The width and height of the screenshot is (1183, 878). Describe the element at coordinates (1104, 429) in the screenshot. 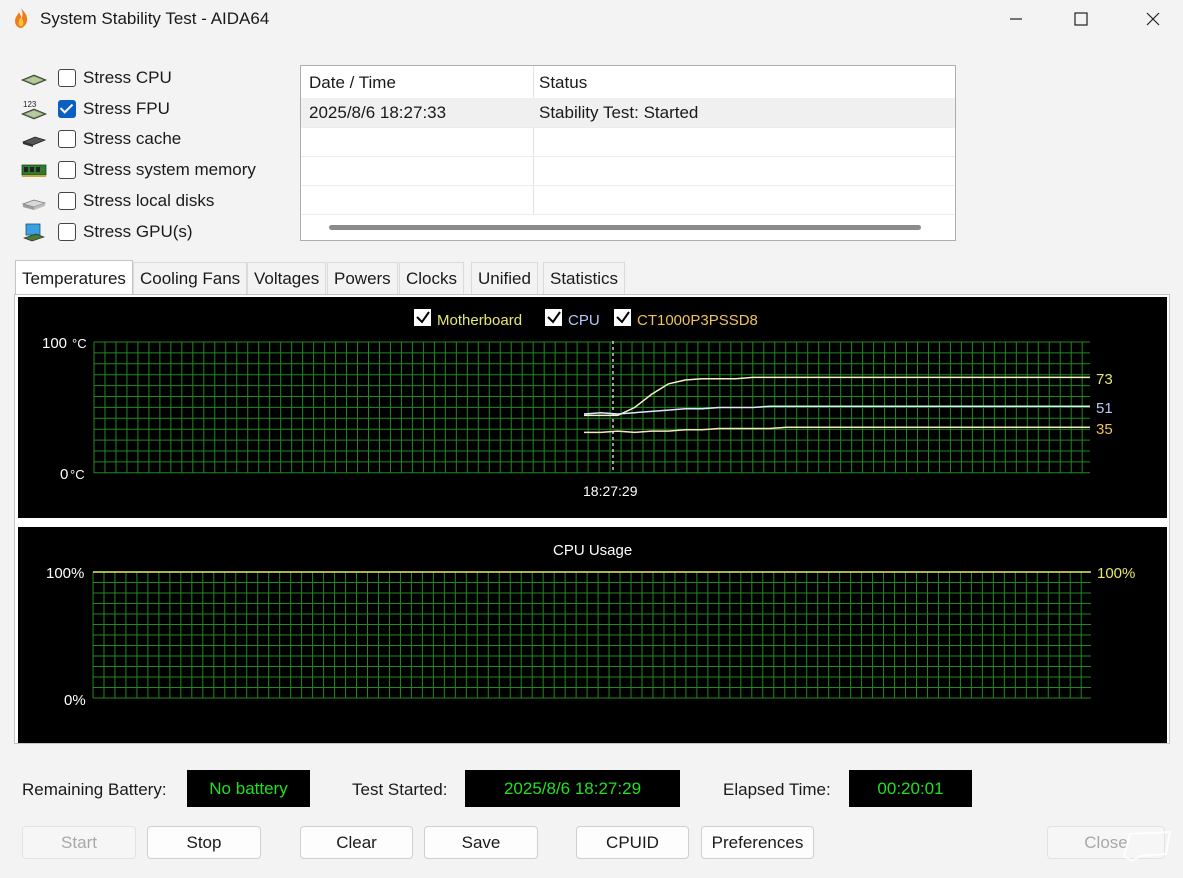

I see `current-value-ssd: 35` at that location.